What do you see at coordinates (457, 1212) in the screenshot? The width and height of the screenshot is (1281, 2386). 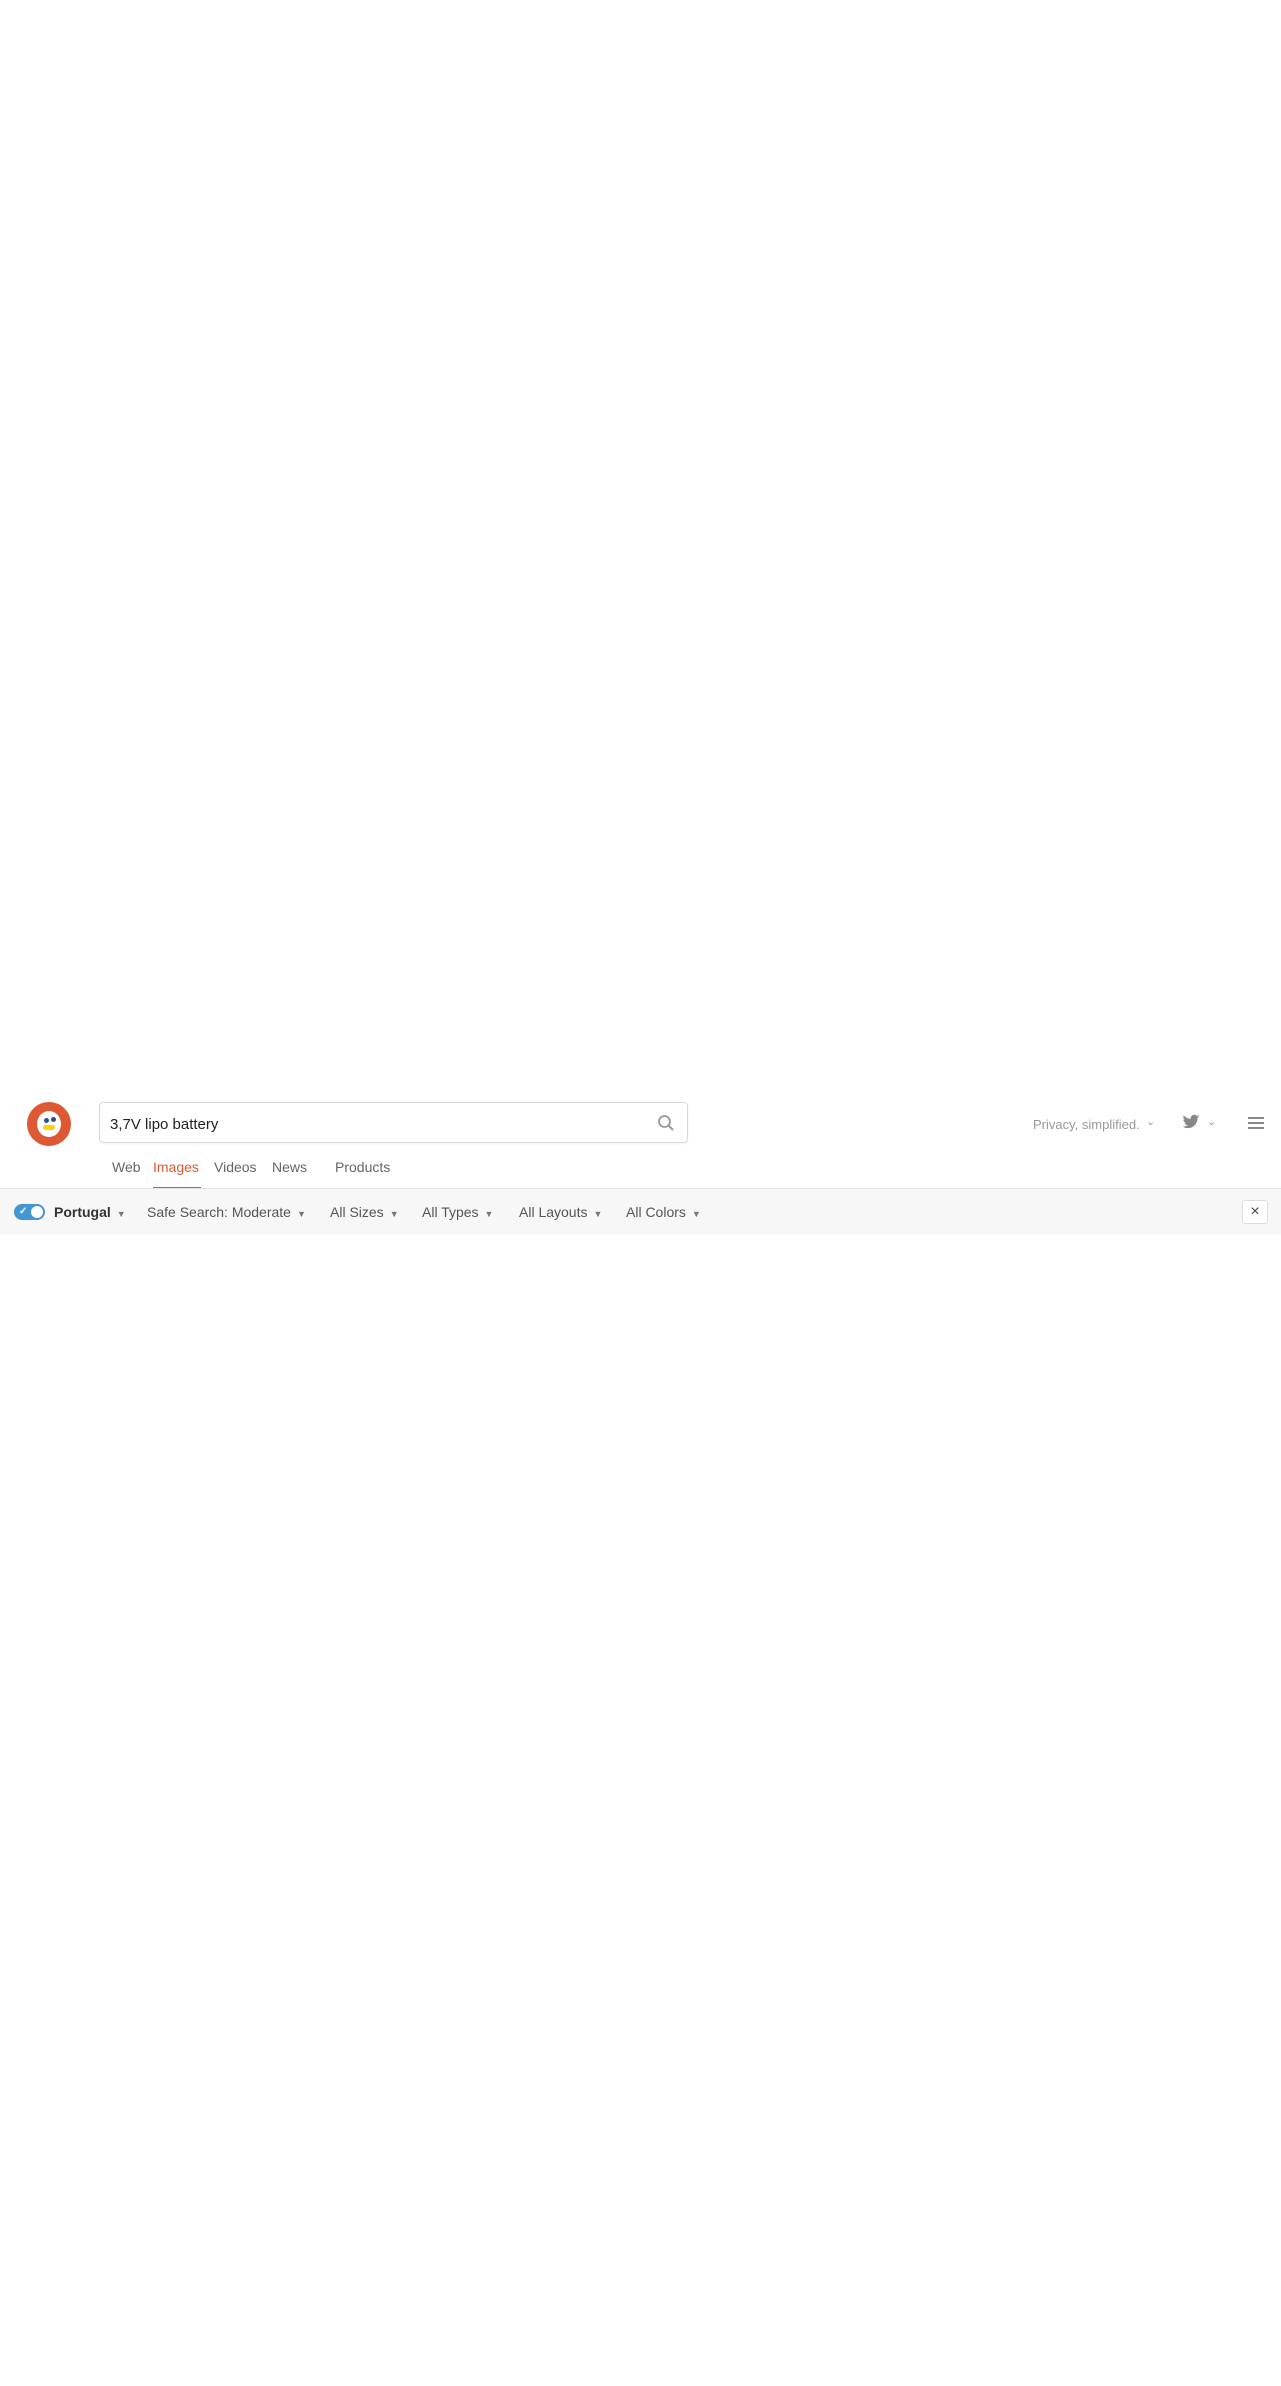 I see `type-filter: All Types ▼` at bounding box center [457, 1212].